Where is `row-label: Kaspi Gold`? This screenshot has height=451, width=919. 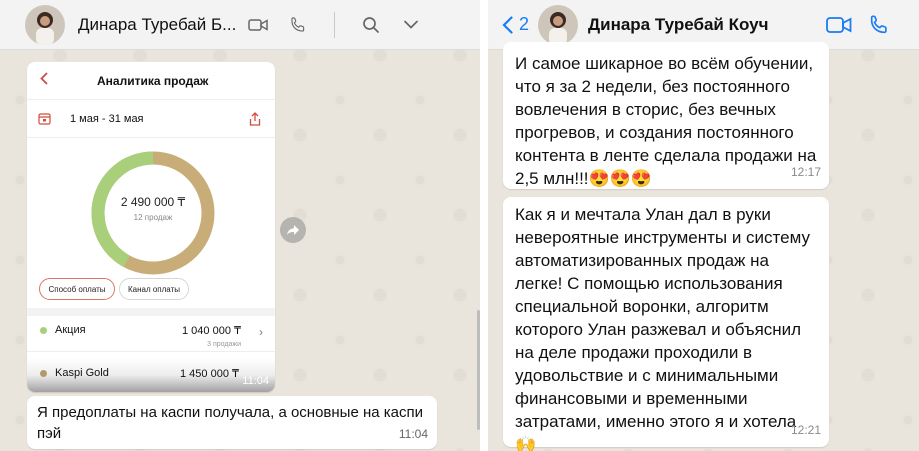
row-label: Kaspi Gold is located at coordinates (82, 373).